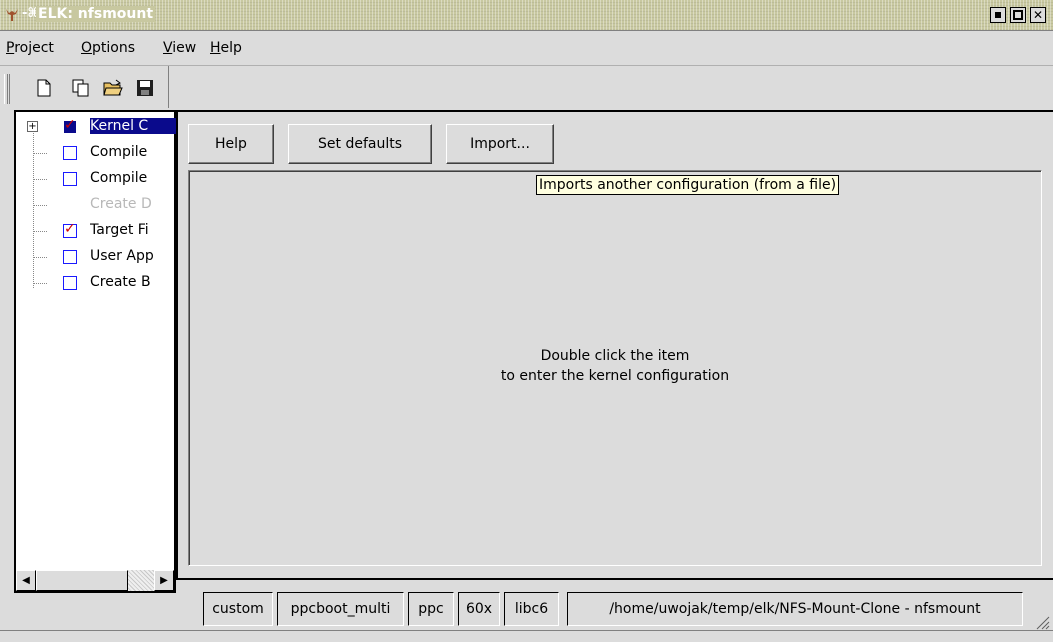 This screenshot has width=1053, height=642. Describe the element at coordinates (526, 49) in the screenshot. I see `menu-bar: Project Options View Help` at that location.